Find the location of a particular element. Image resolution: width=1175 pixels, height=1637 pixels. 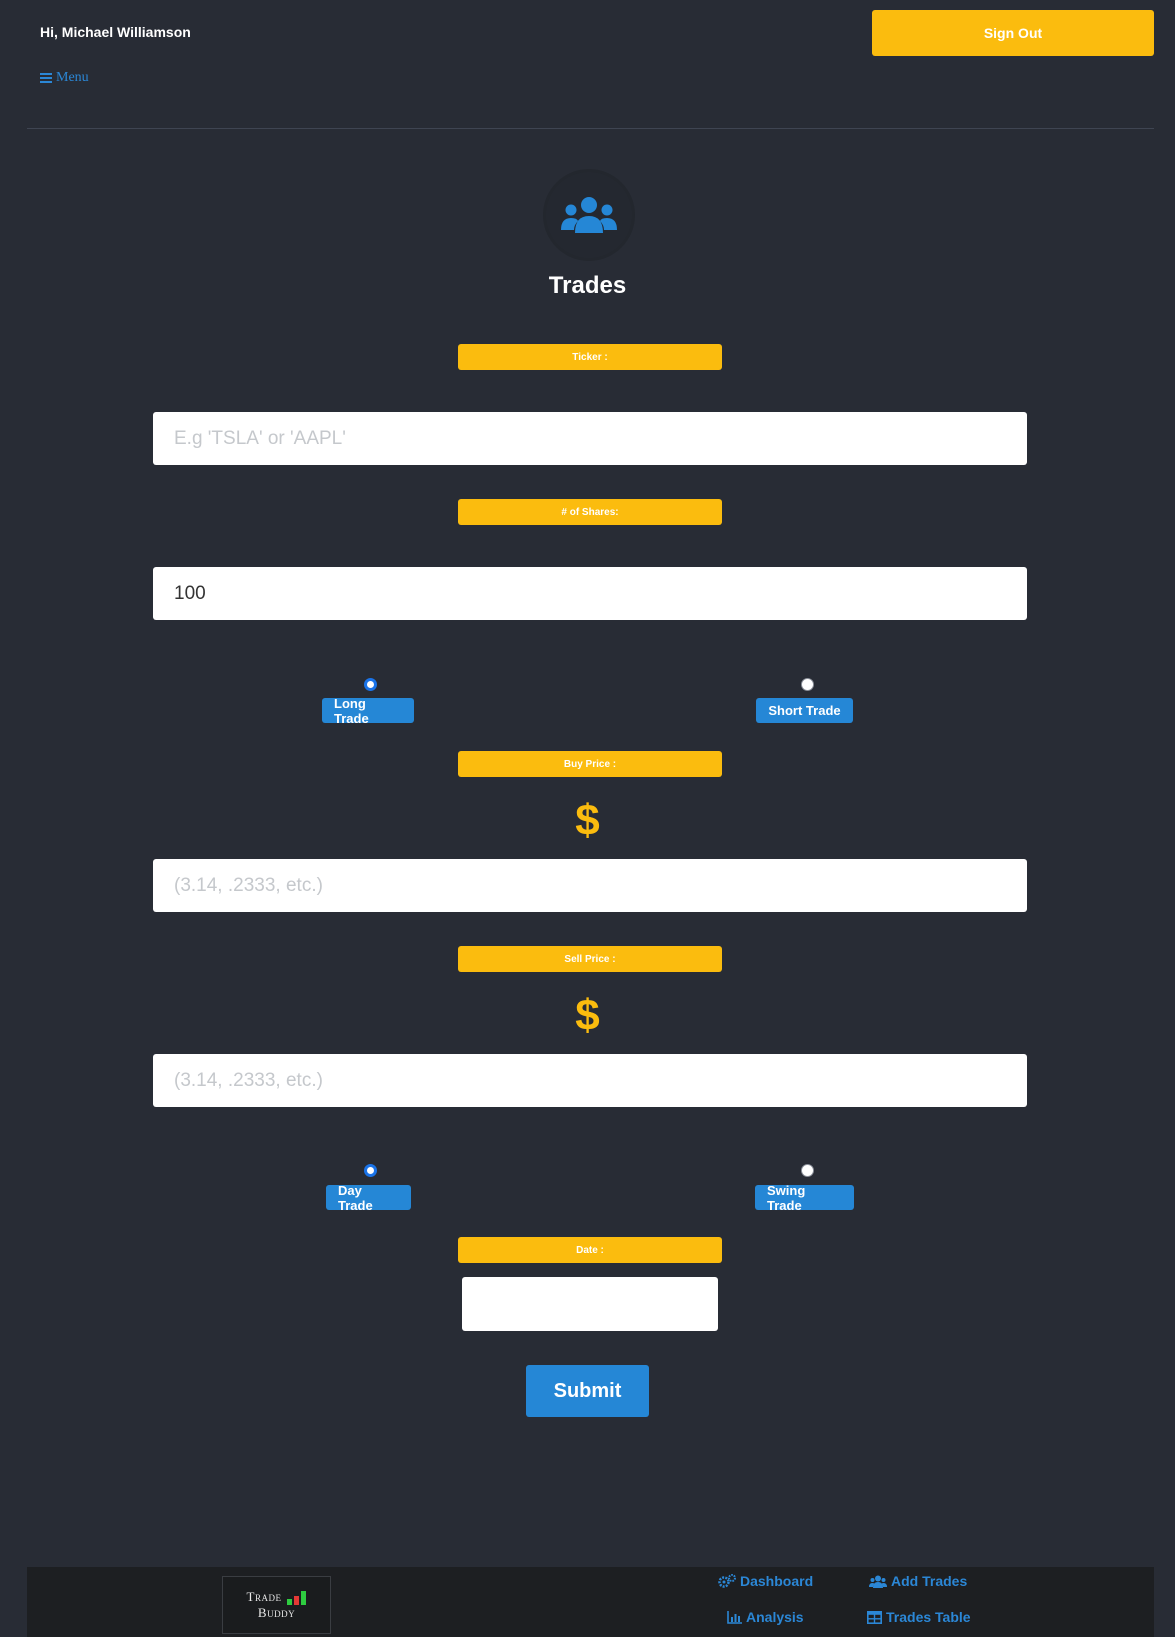

menu-label: Menu is located at coordinates (72, 77).